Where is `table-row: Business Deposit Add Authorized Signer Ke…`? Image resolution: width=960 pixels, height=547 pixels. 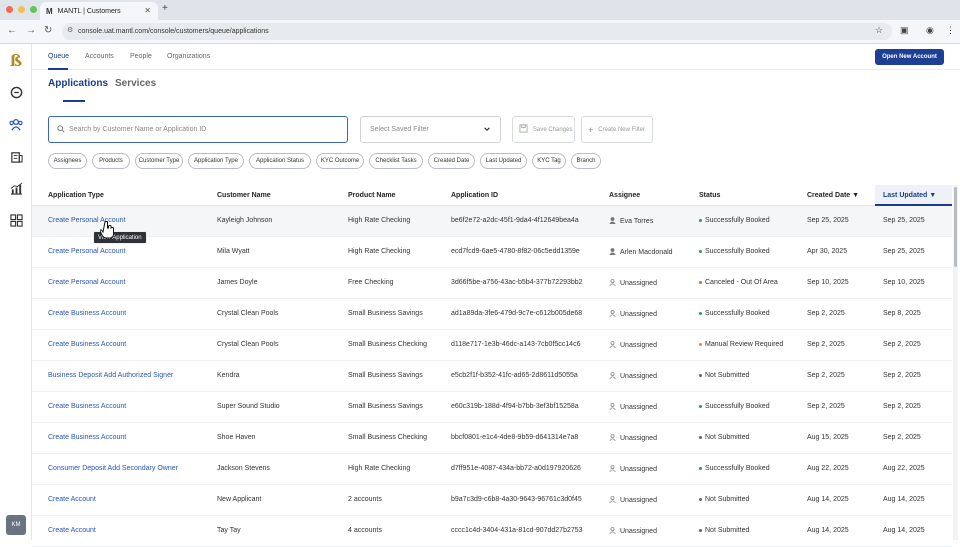
table-row: Business Deposit Add Authorized Signer Ke… is located at coordinates (492, 376).